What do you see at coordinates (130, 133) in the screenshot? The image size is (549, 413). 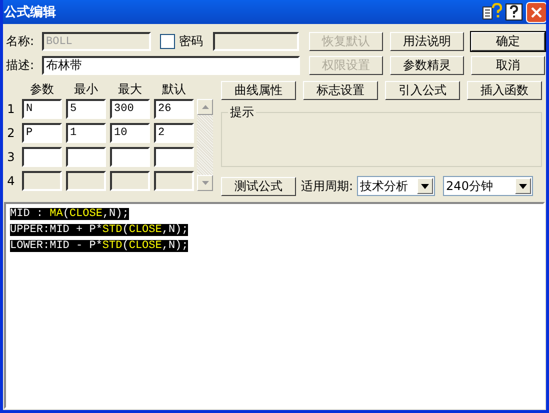 I see `param-field: 10` at bounding box center [130, 133].